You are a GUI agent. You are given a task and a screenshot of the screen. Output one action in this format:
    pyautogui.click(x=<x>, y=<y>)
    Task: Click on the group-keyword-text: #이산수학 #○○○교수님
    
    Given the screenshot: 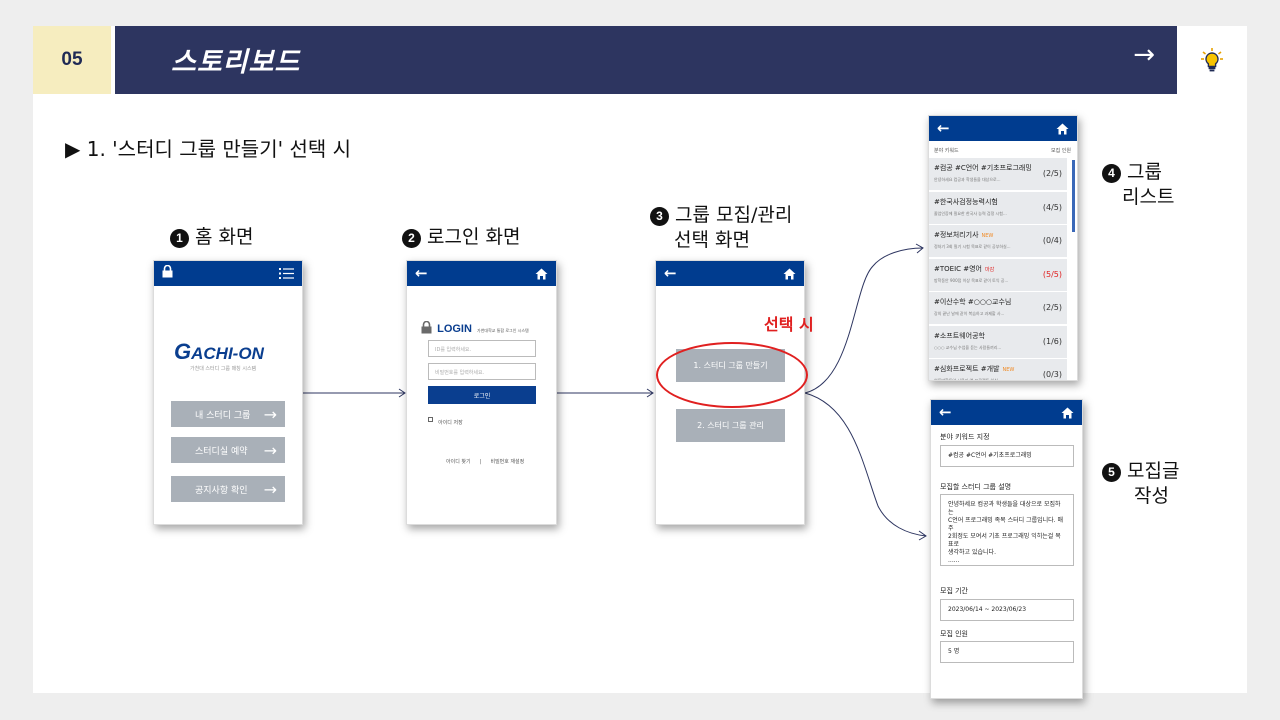 What is the action you would take?
    pyautogui.click(x=973, y=302)
    